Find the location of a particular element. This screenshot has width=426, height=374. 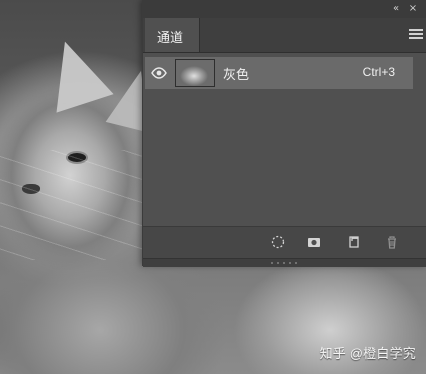

channel-shortcut: Ctrl+3 is located at coordinates (378, 72).